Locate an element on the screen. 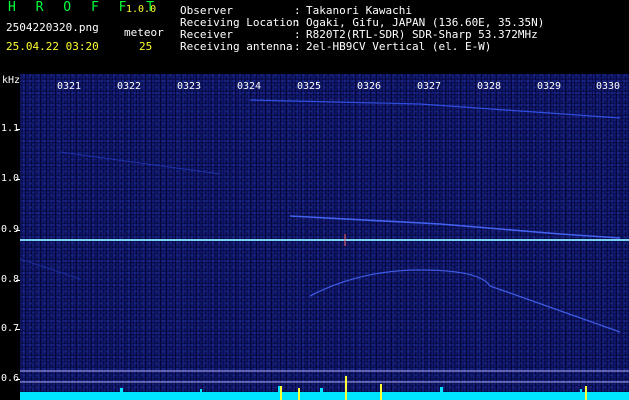 Image resolution: width=629 pixels, height=400 pixels. x-tick-label: 0324 is located at coordinates (249, 86).